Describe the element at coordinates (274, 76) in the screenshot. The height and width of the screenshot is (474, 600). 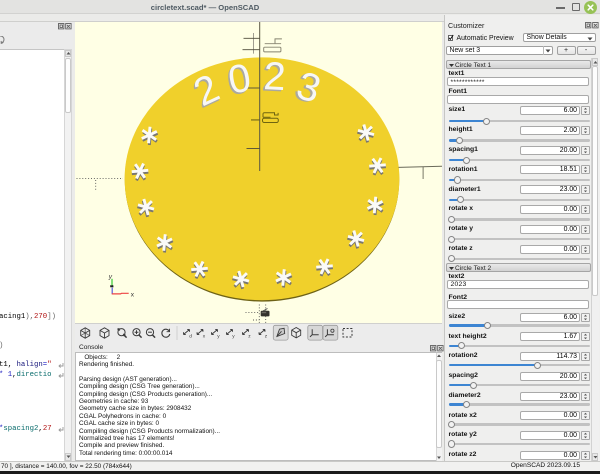
I see `svg-text: 2` at that location.